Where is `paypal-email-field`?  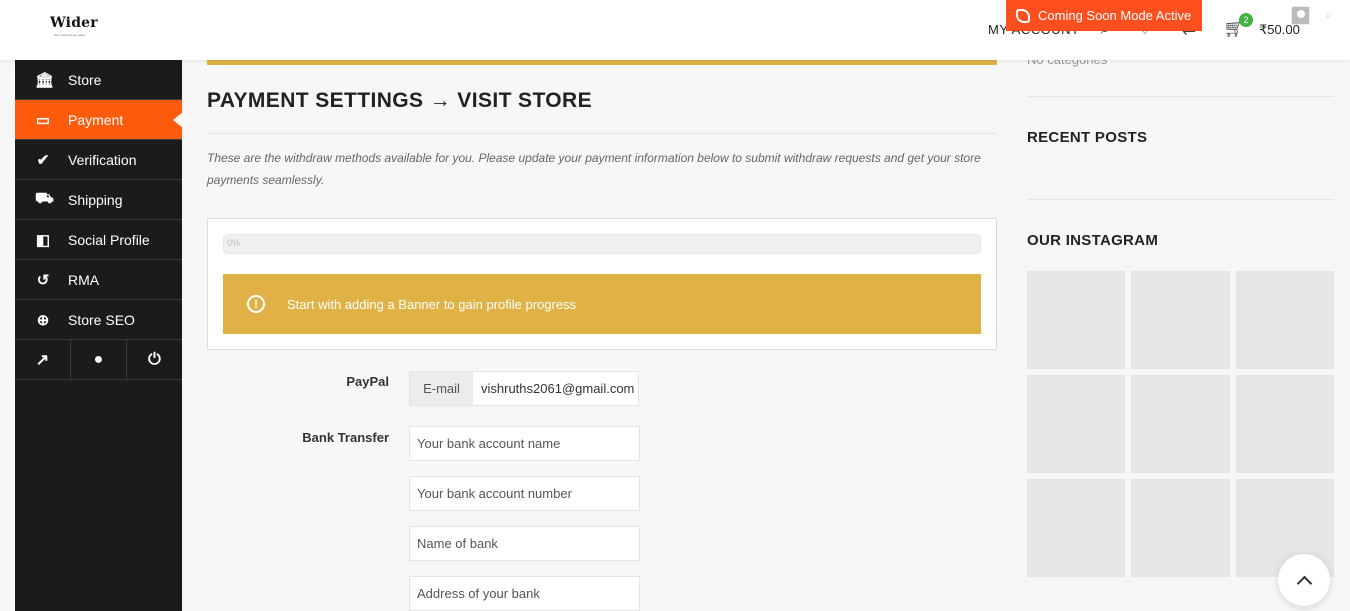
paypal-email-field is located at coordinates (555, 388).